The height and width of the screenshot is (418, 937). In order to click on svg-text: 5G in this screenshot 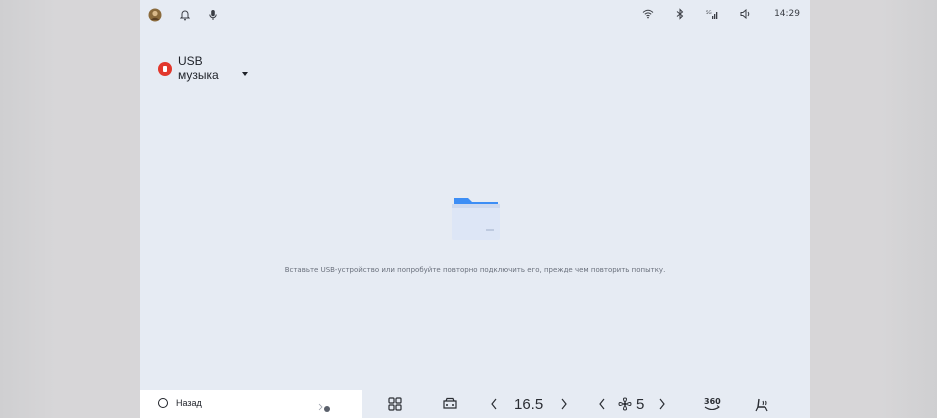, I will do `click(709, 12)`.